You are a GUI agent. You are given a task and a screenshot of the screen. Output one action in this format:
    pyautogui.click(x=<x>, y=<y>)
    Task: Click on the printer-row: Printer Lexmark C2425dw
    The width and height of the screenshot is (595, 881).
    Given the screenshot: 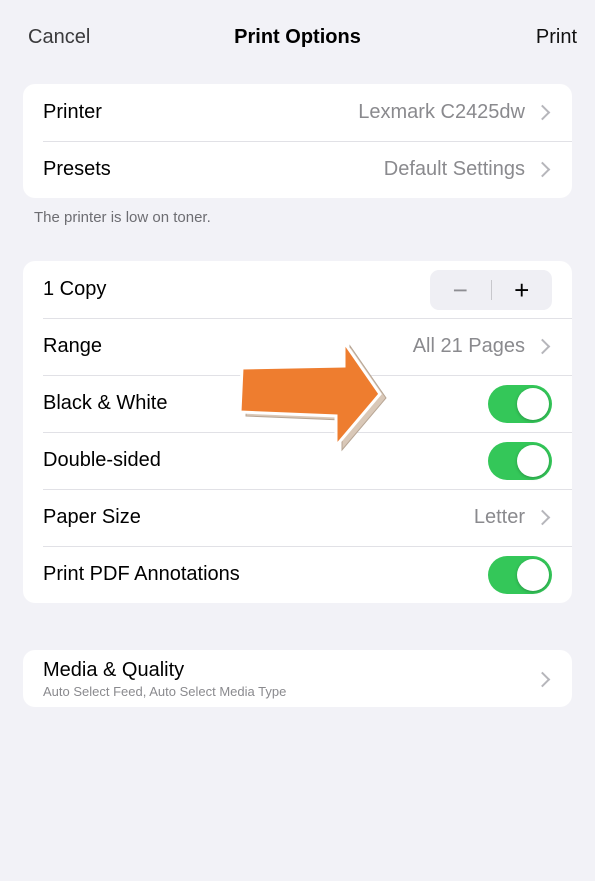 What is the action you would take?
    pyautogui.click(x=297, y=112)
    